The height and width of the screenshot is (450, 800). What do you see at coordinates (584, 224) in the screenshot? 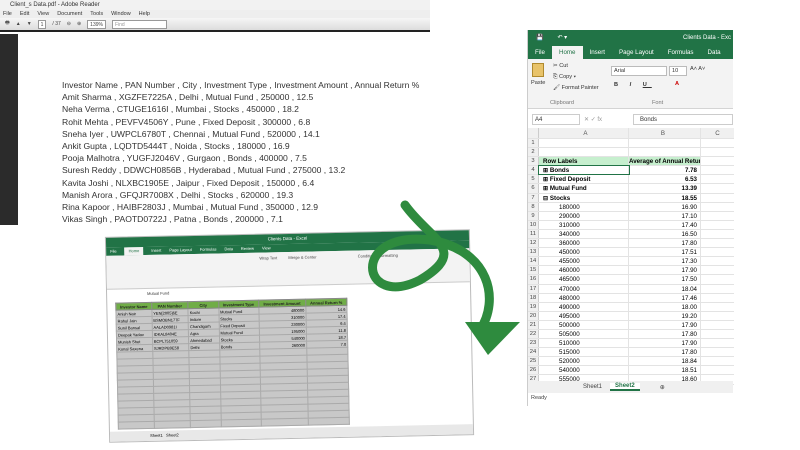
I see `cell-a: 310000` at bounding box center [584, 224].